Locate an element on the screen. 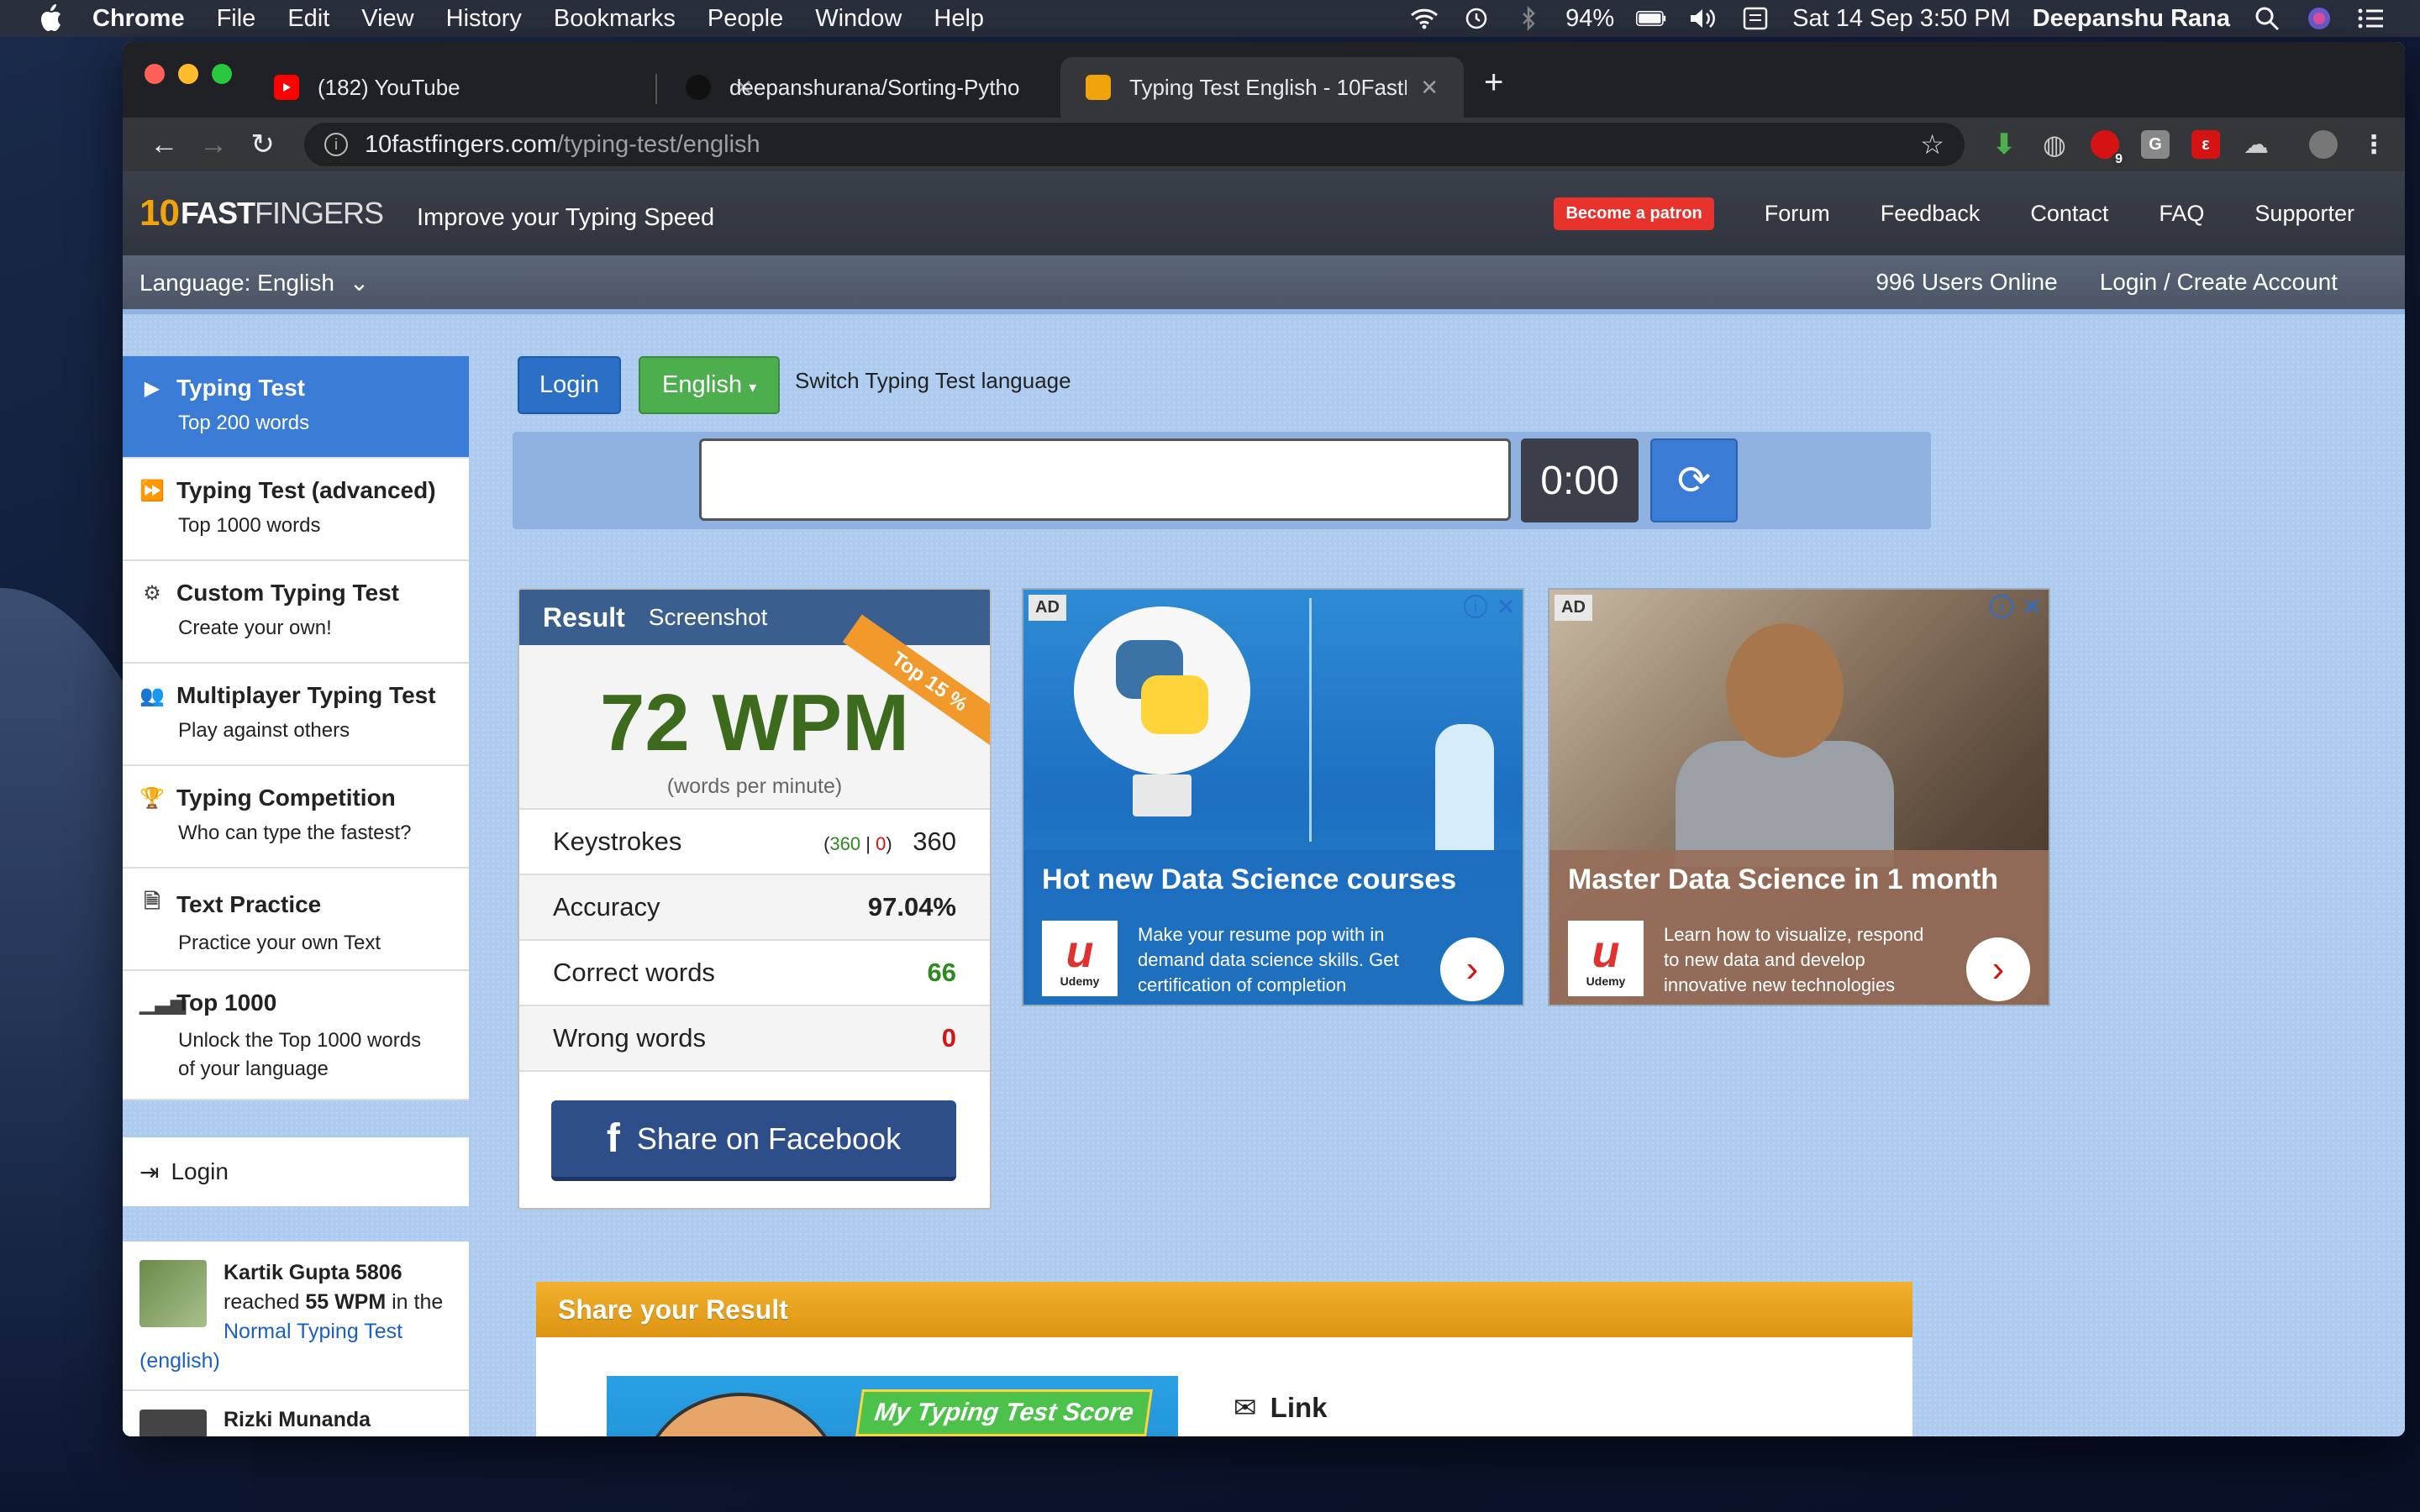  bookmark-star-icon: ☆ is located at coordinates (1932, 144).